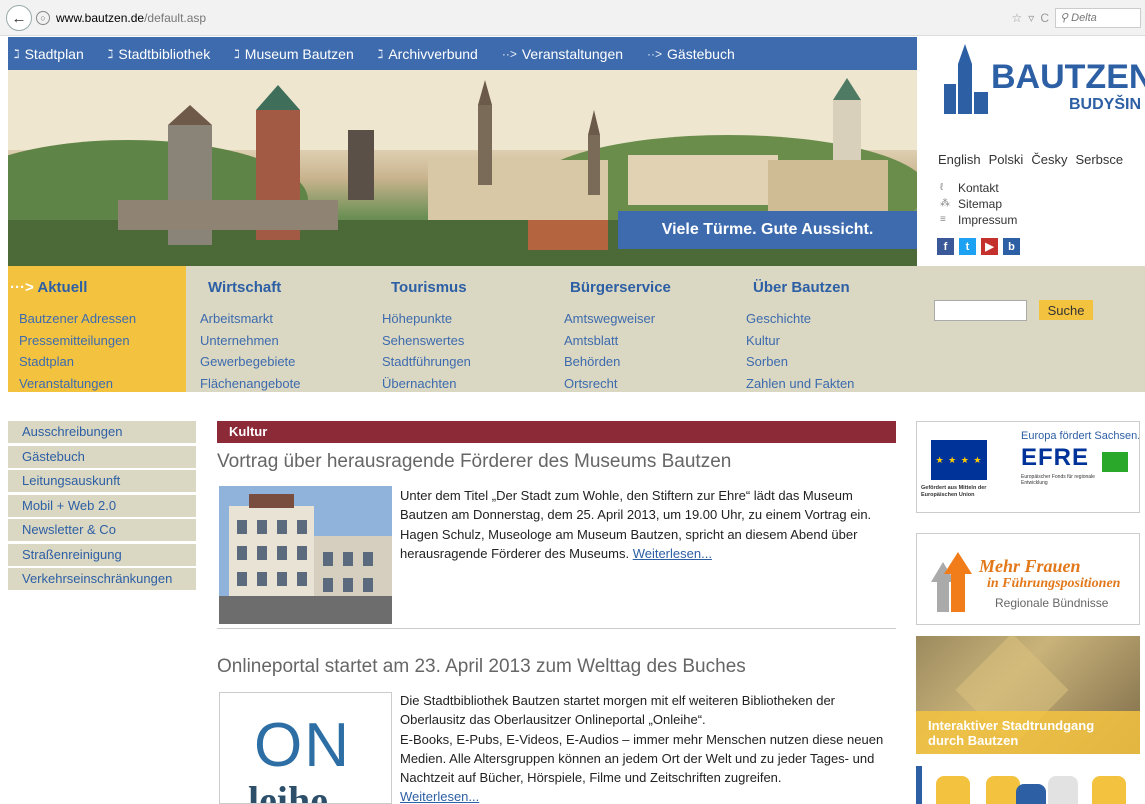  What do you see at coordinates (609, 362) in the screenshot?
I see `link-behoerden: Behörden` at bounding box center [609, 362].